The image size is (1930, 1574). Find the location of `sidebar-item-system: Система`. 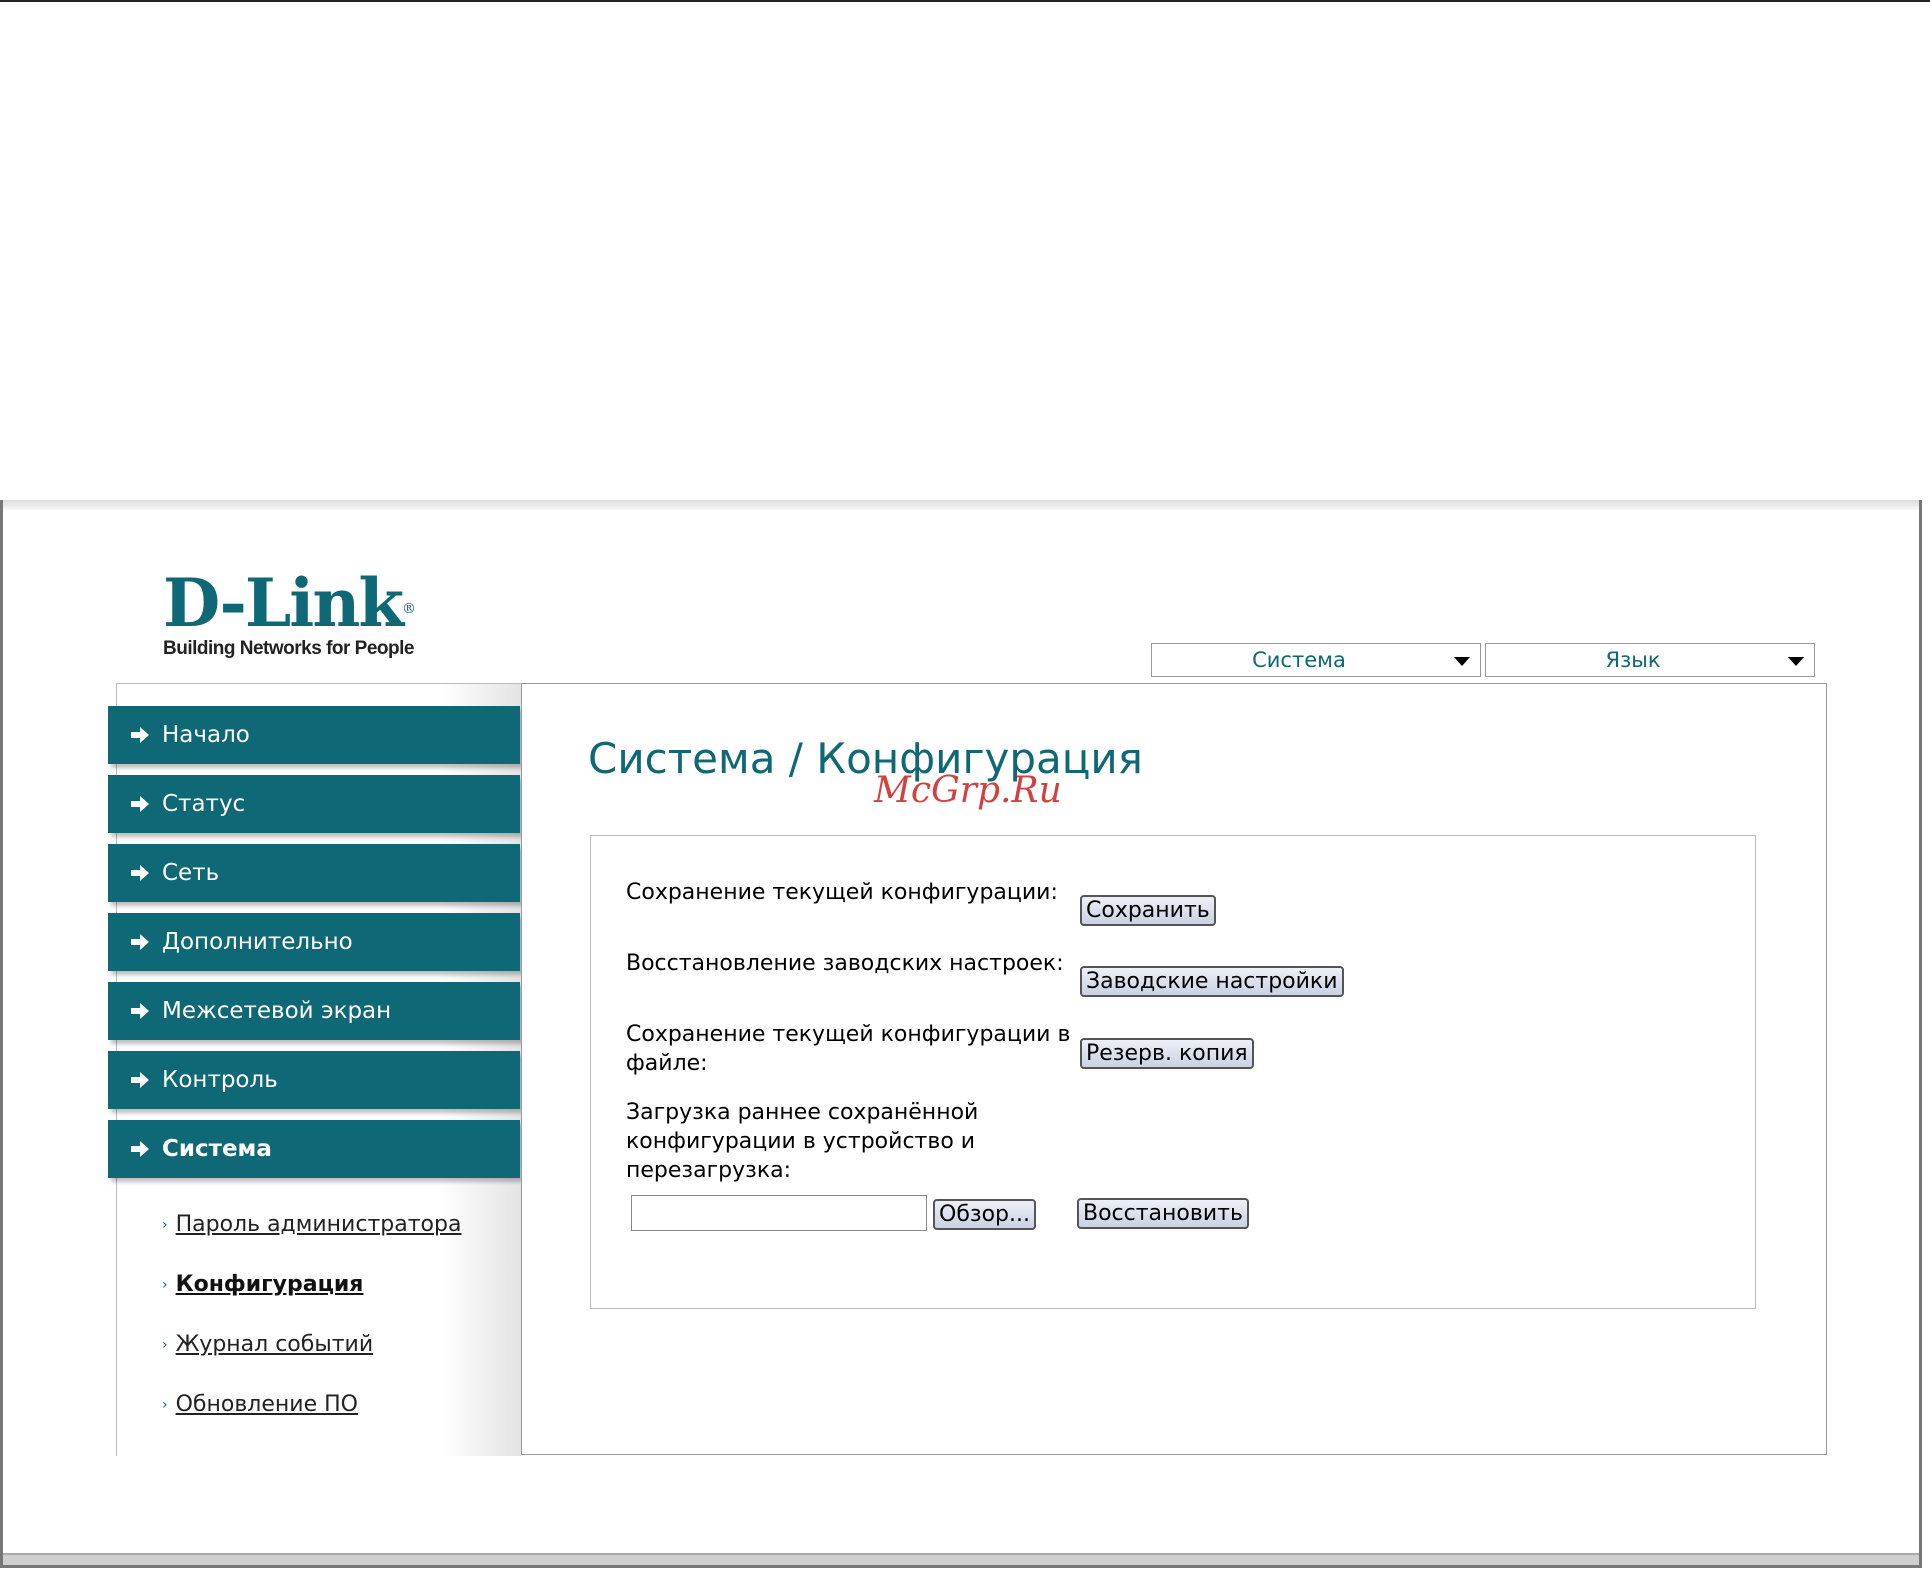

sidebar-item-system: Система is located at coordinates (314, 1149).